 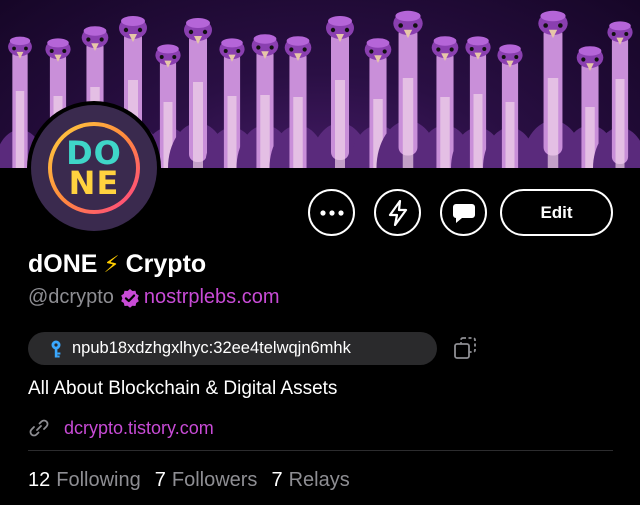 I want to click on edit-profile-button: Edit, so click(x=556, y=212).